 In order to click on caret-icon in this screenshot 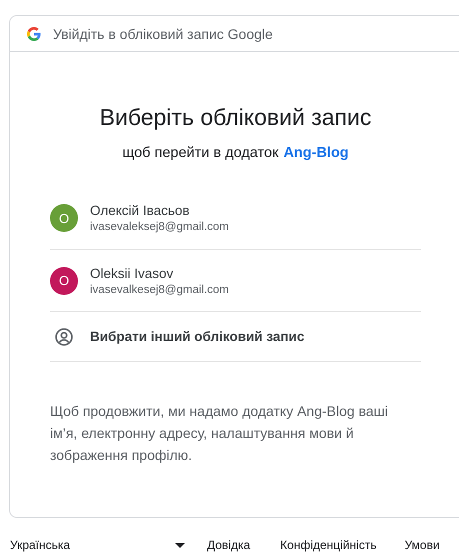, I will do `click(180, 545)`.